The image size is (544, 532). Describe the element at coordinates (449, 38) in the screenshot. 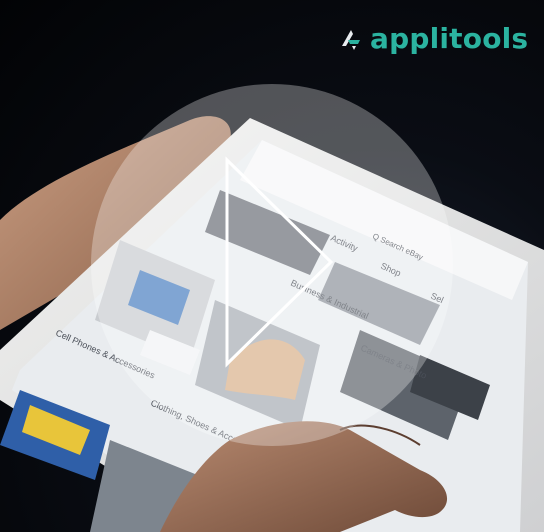

I see `brand-name: applitools` at that location.